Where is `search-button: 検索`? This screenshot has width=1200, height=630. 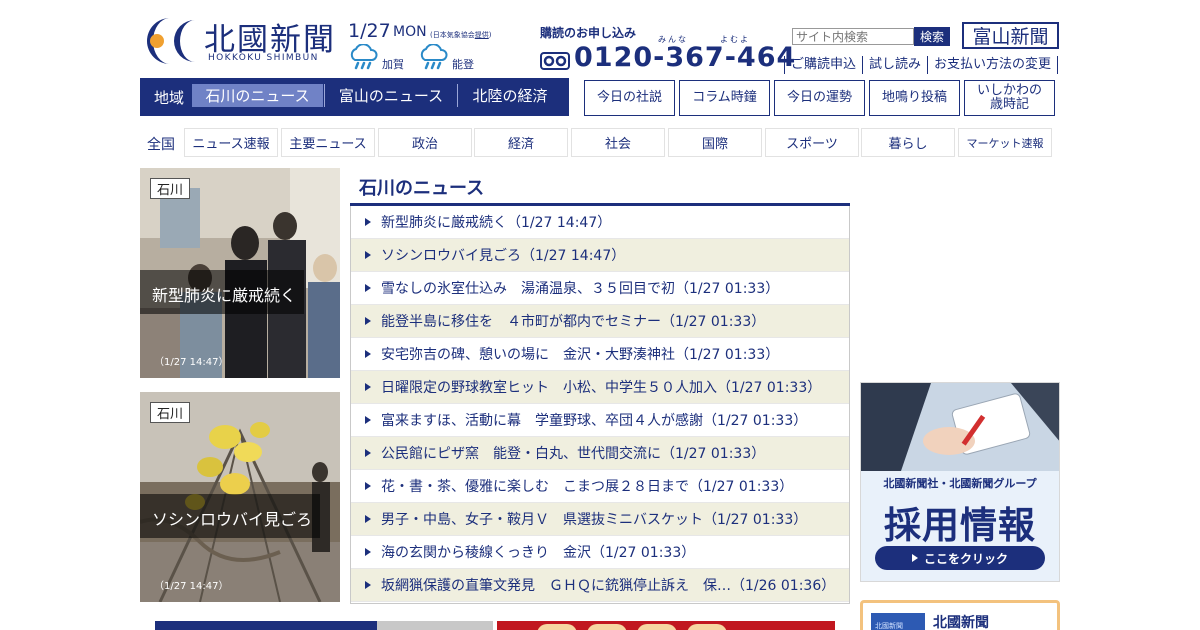
search-button: 検索 is located at coordinates (932, 36).